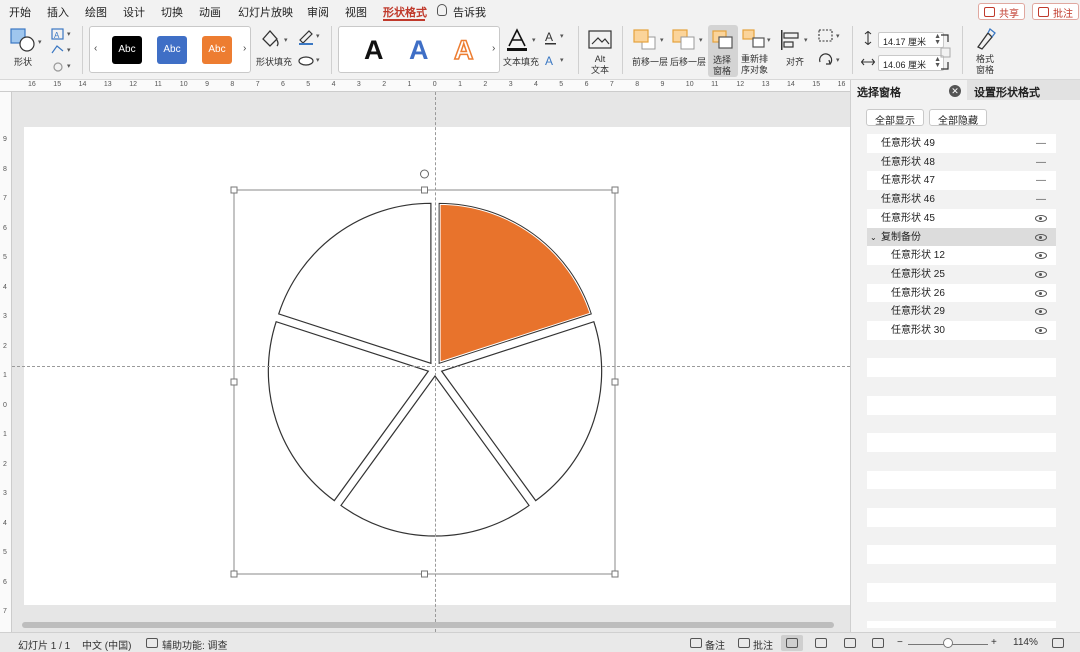 The width and height of the screenshot is (1080, 652). Describe the element at coordinates (270, 39) in the screenshot. I see `paint-bucket-icon` at that location.